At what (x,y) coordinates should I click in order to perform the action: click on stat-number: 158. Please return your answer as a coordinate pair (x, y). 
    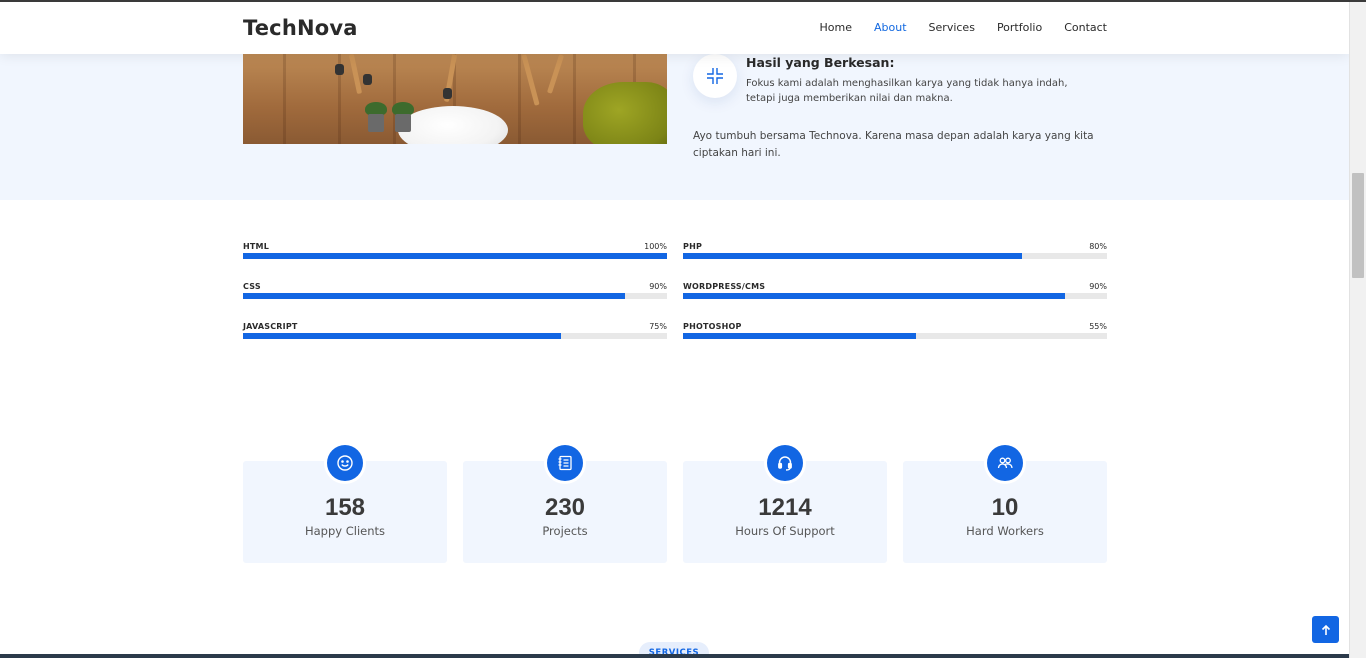
    Looking at the image, I should click on (345, 507).